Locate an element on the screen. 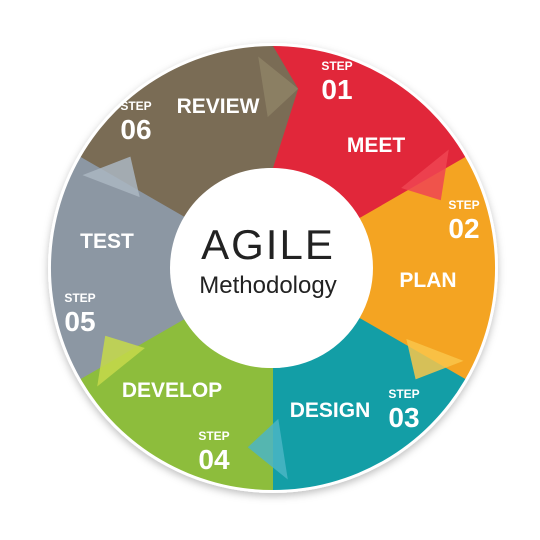  step-number-06: 06 is located at coordinates (135, 129).